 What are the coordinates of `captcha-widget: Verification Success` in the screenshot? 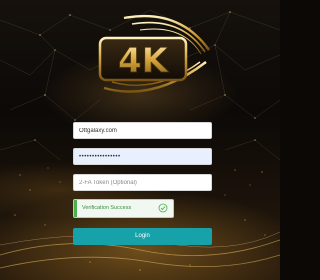 It's located at (123, 208).